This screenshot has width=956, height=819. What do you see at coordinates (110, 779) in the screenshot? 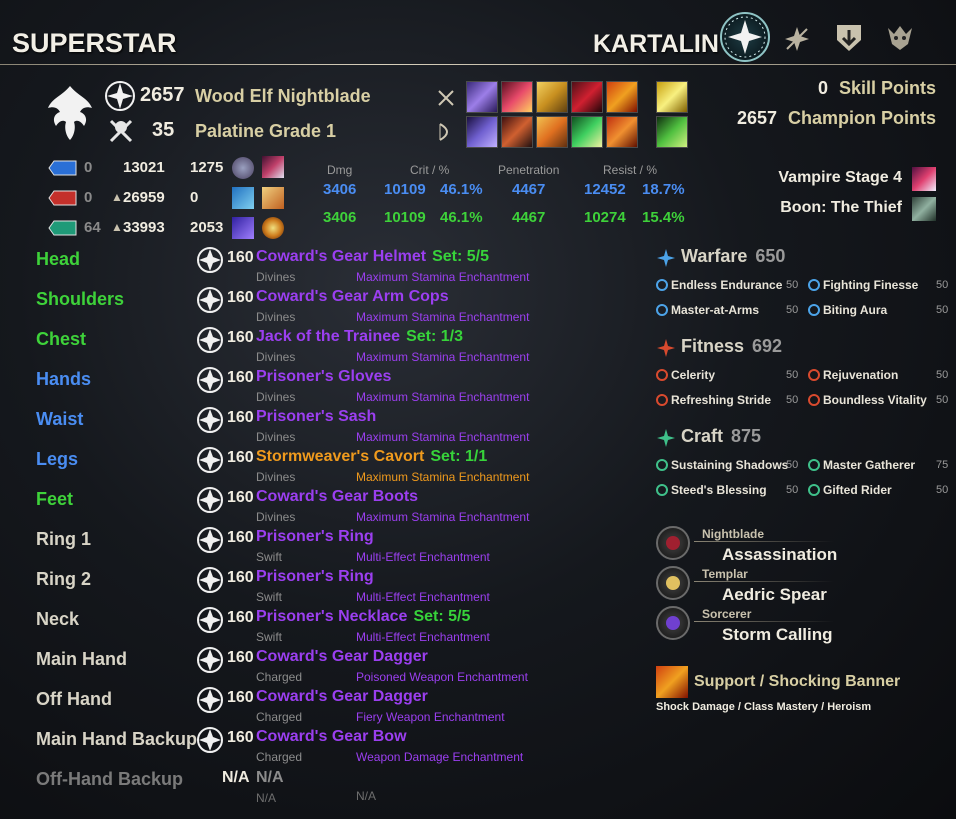
I see `slot-name: Off-Hand Backup` at bounding box center [110, 779].